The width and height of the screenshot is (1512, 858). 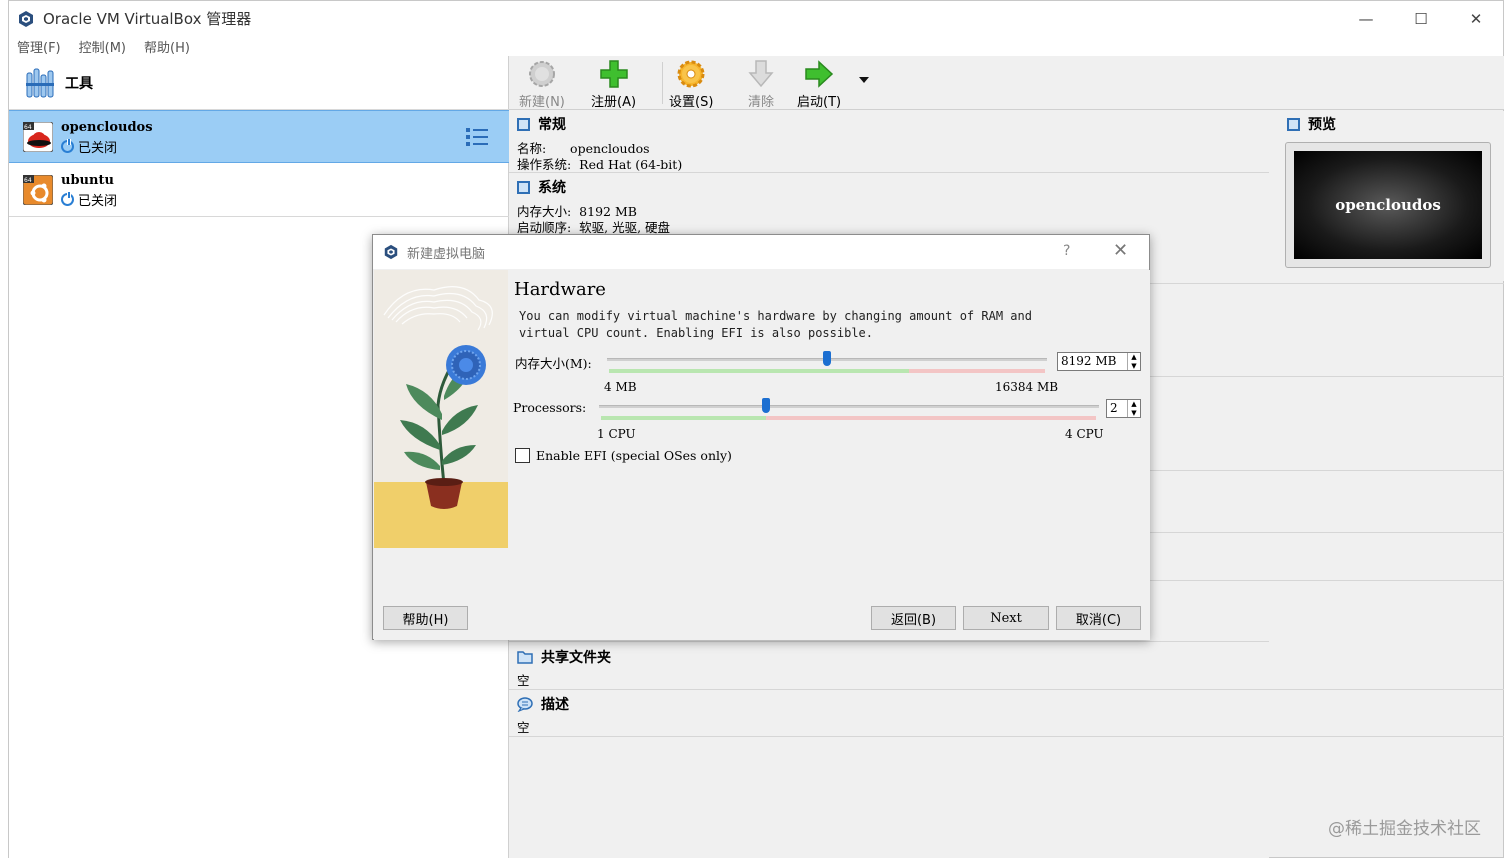 I want to click on processors-slider-track, so click(x=849, y=406).